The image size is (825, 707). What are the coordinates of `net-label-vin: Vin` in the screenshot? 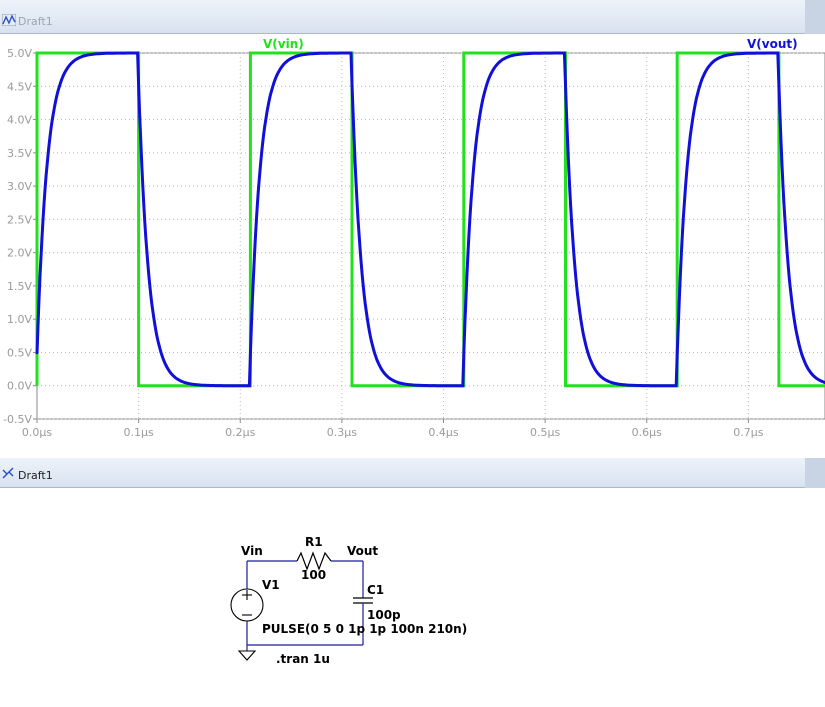 It's located at (252, 551).